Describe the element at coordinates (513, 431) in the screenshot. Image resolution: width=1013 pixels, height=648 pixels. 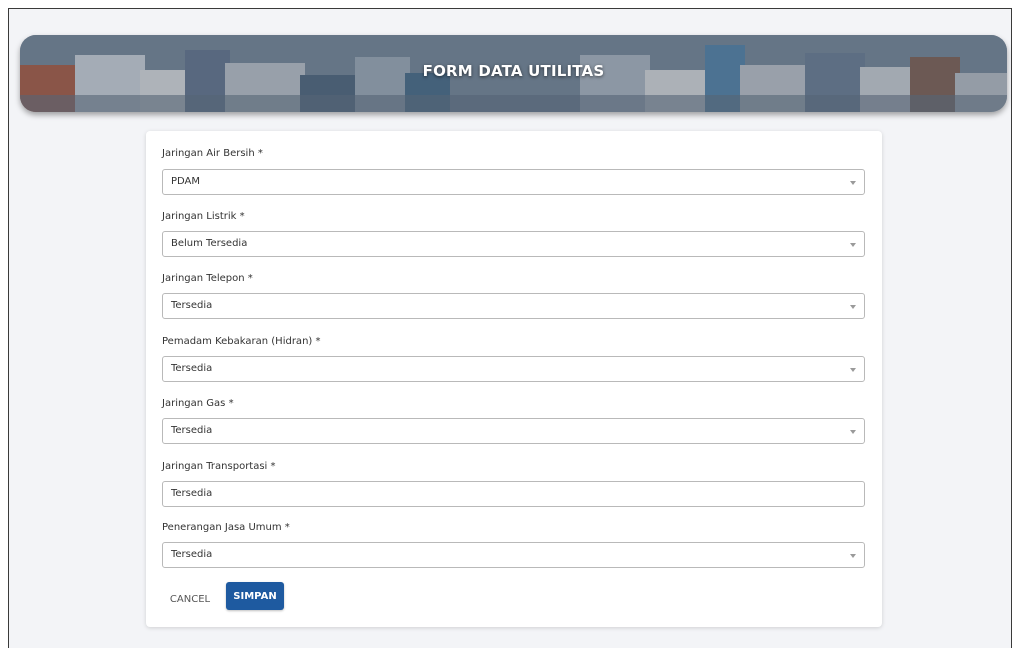
I see `select-jaringan-gas: Tersedia` at that location.